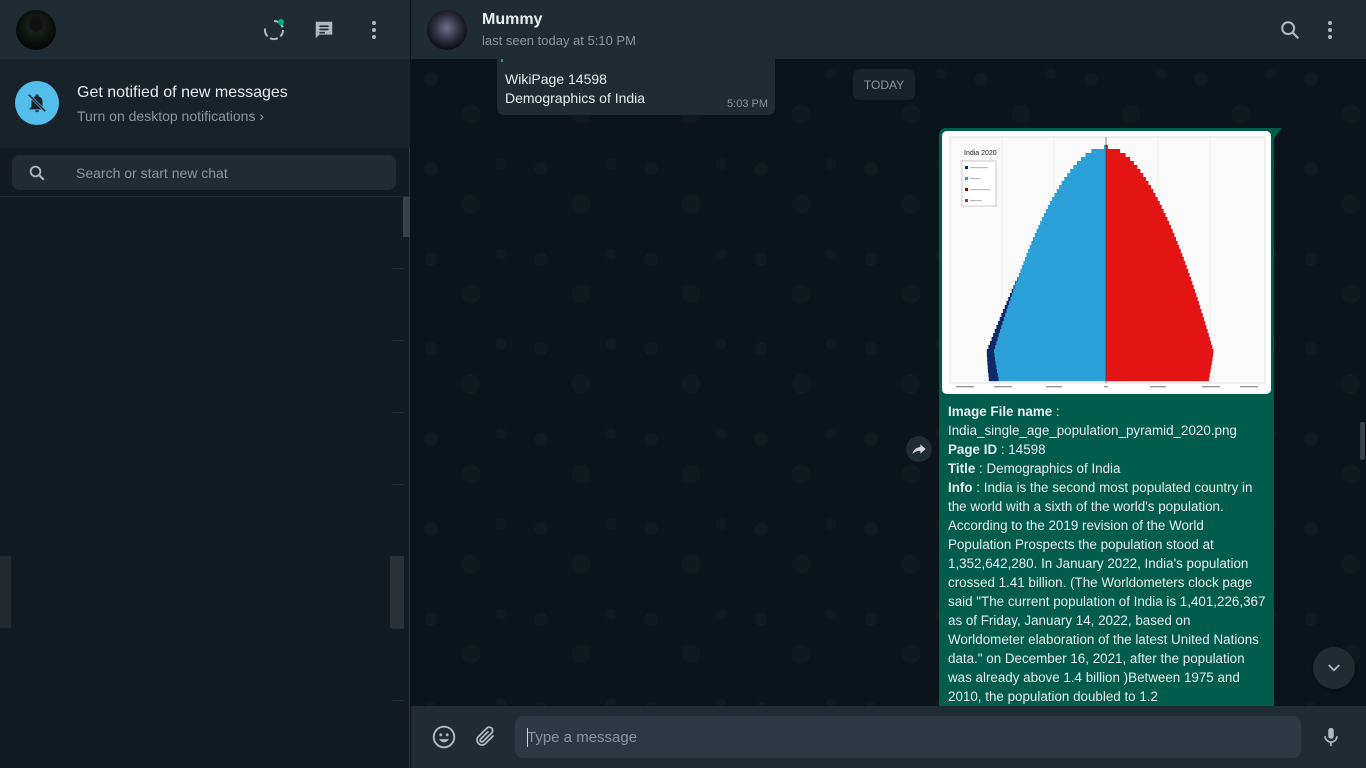  I want to click on field-label: Info, so click(960, 487).